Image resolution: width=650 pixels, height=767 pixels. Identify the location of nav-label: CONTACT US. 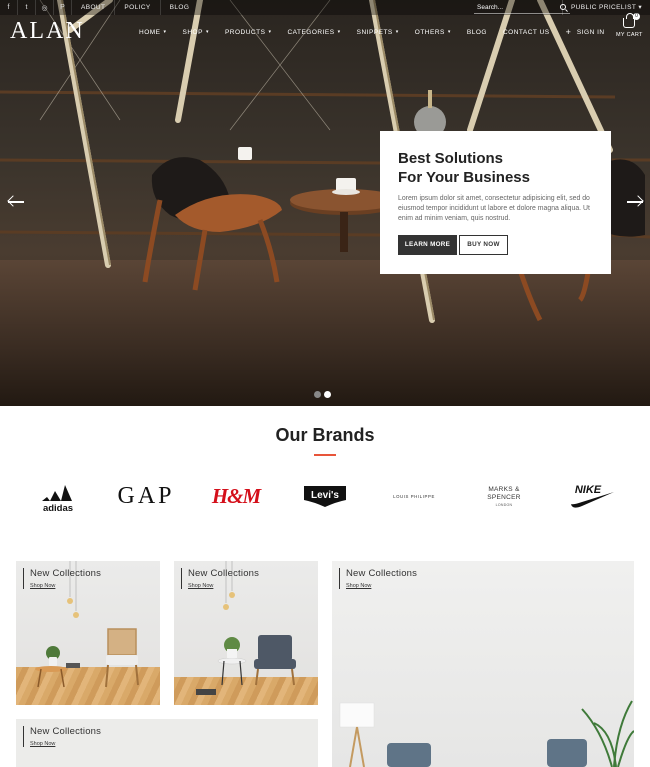
(526, 32).